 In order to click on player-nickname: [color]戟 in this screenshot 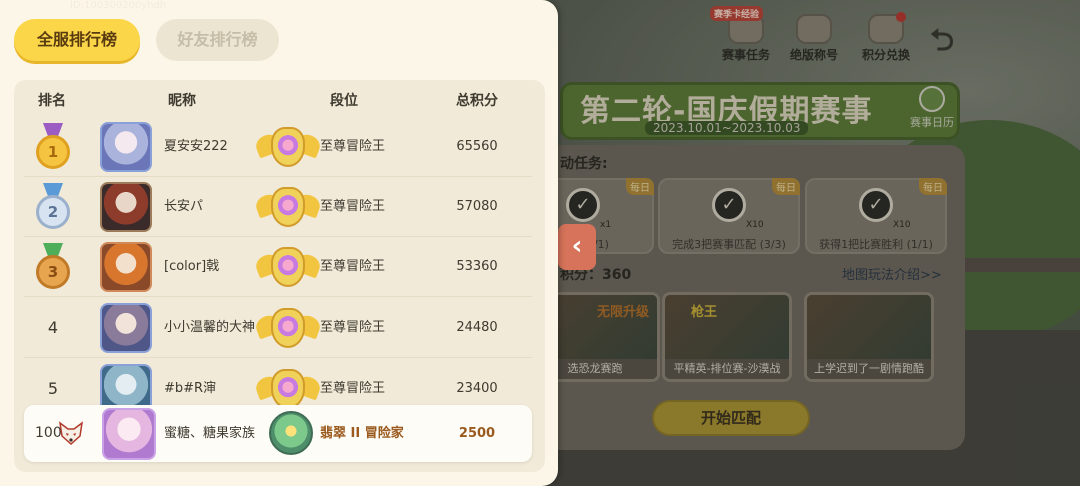, I will do `click(192, 266)`.